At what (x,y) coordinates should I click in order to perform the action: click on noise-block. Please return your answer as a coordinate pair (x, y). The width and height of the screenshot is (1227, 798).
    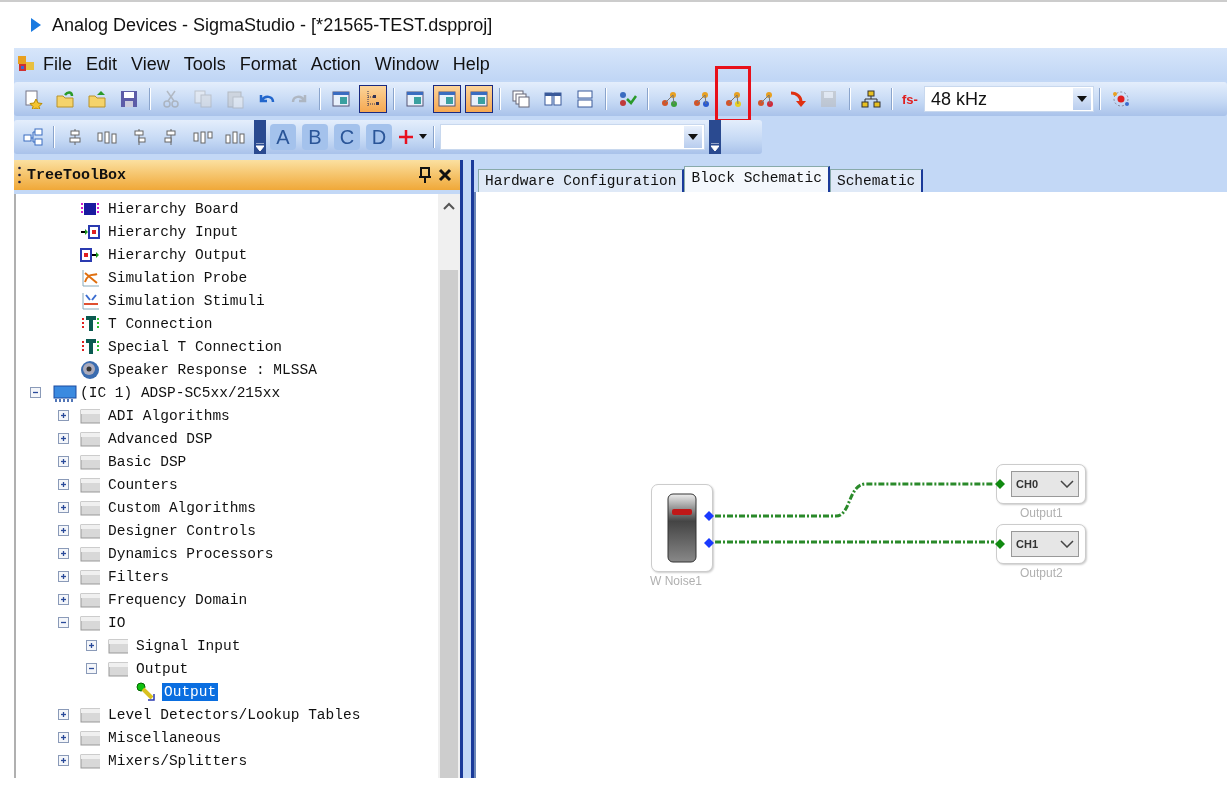
    Looking at the image, I should click on (682, 528).